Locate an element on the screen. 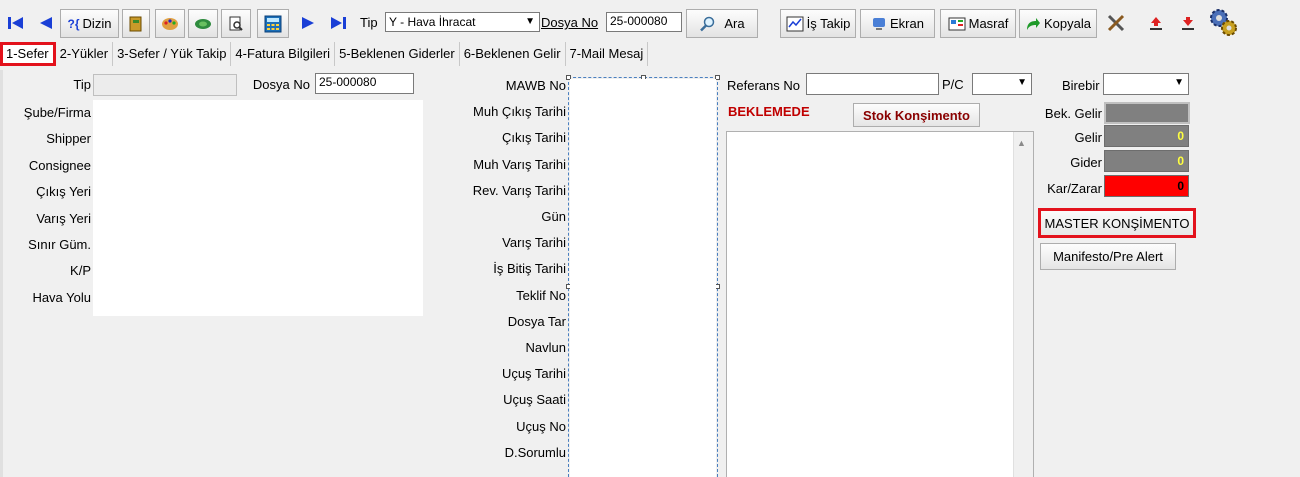  is-takip-button: İş Takip is located at coordinates (818, 23).